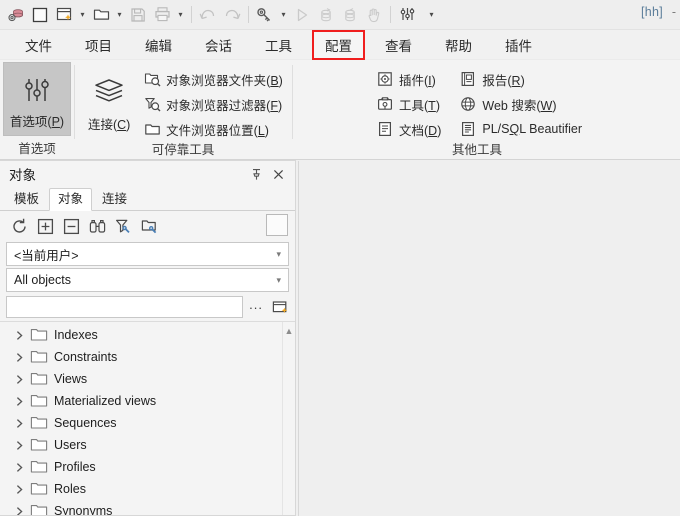 The width and height of the screenshot is (680, 516). I want to click on tree-item-constraints: Constraints, so click(141, 357).